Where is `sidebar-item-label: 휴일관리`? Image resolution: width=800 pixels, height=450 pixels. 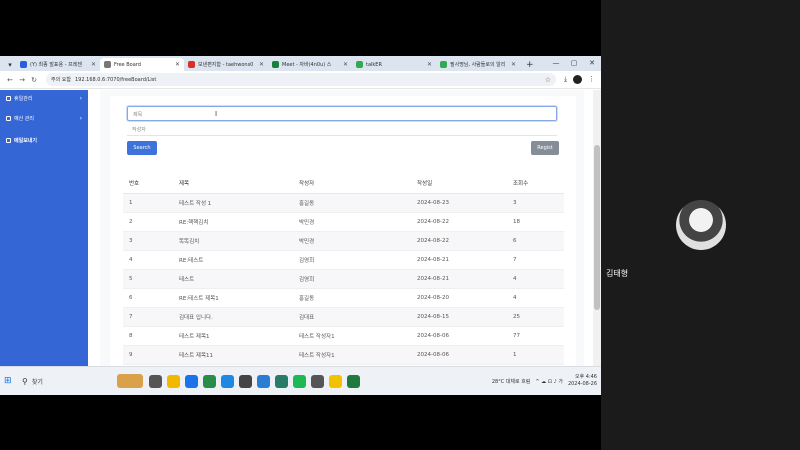 sidebar-item-label: 휴일관리 is located at coordinates (23, 99).